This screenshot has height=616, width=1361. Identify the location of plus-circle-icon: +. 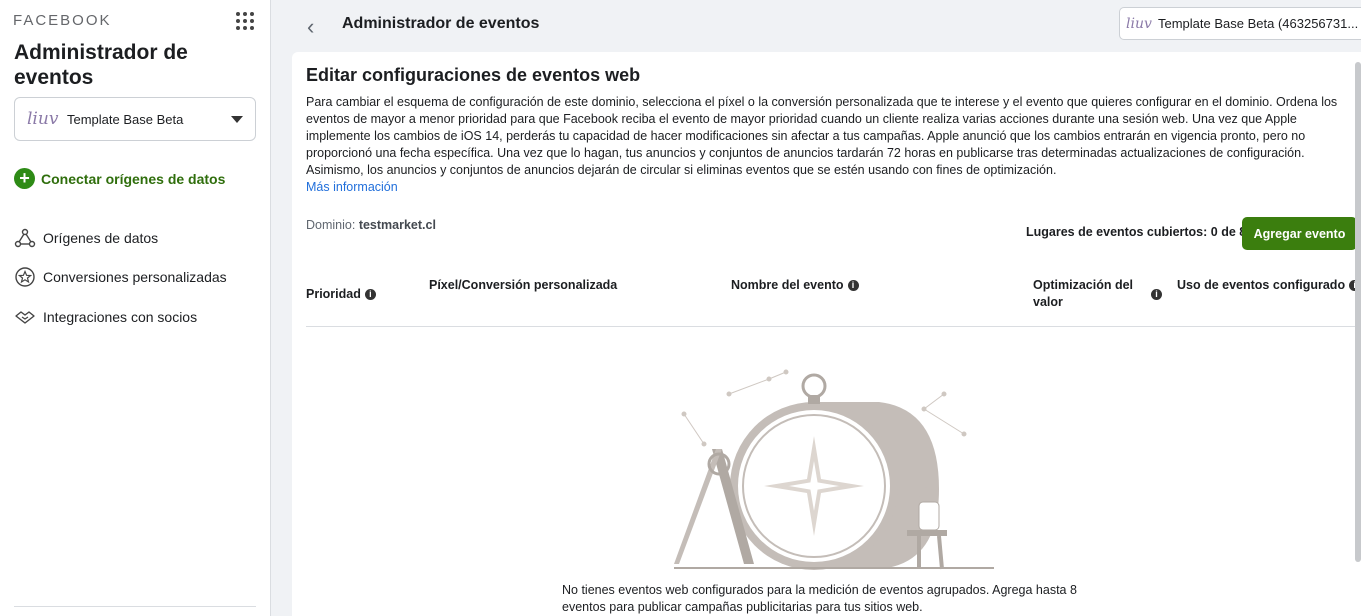
(24, 178).